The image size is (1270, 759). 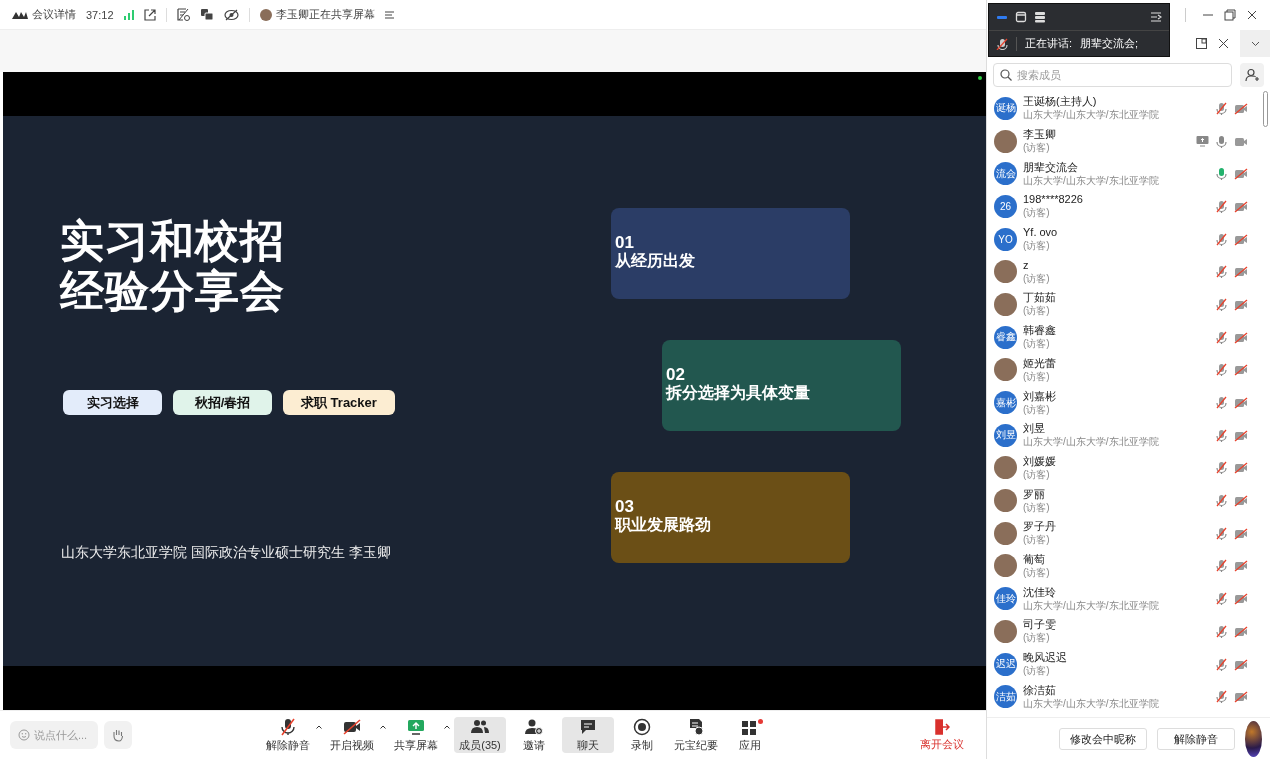 I want to click on hand-icon, so click(x=118, y=735).